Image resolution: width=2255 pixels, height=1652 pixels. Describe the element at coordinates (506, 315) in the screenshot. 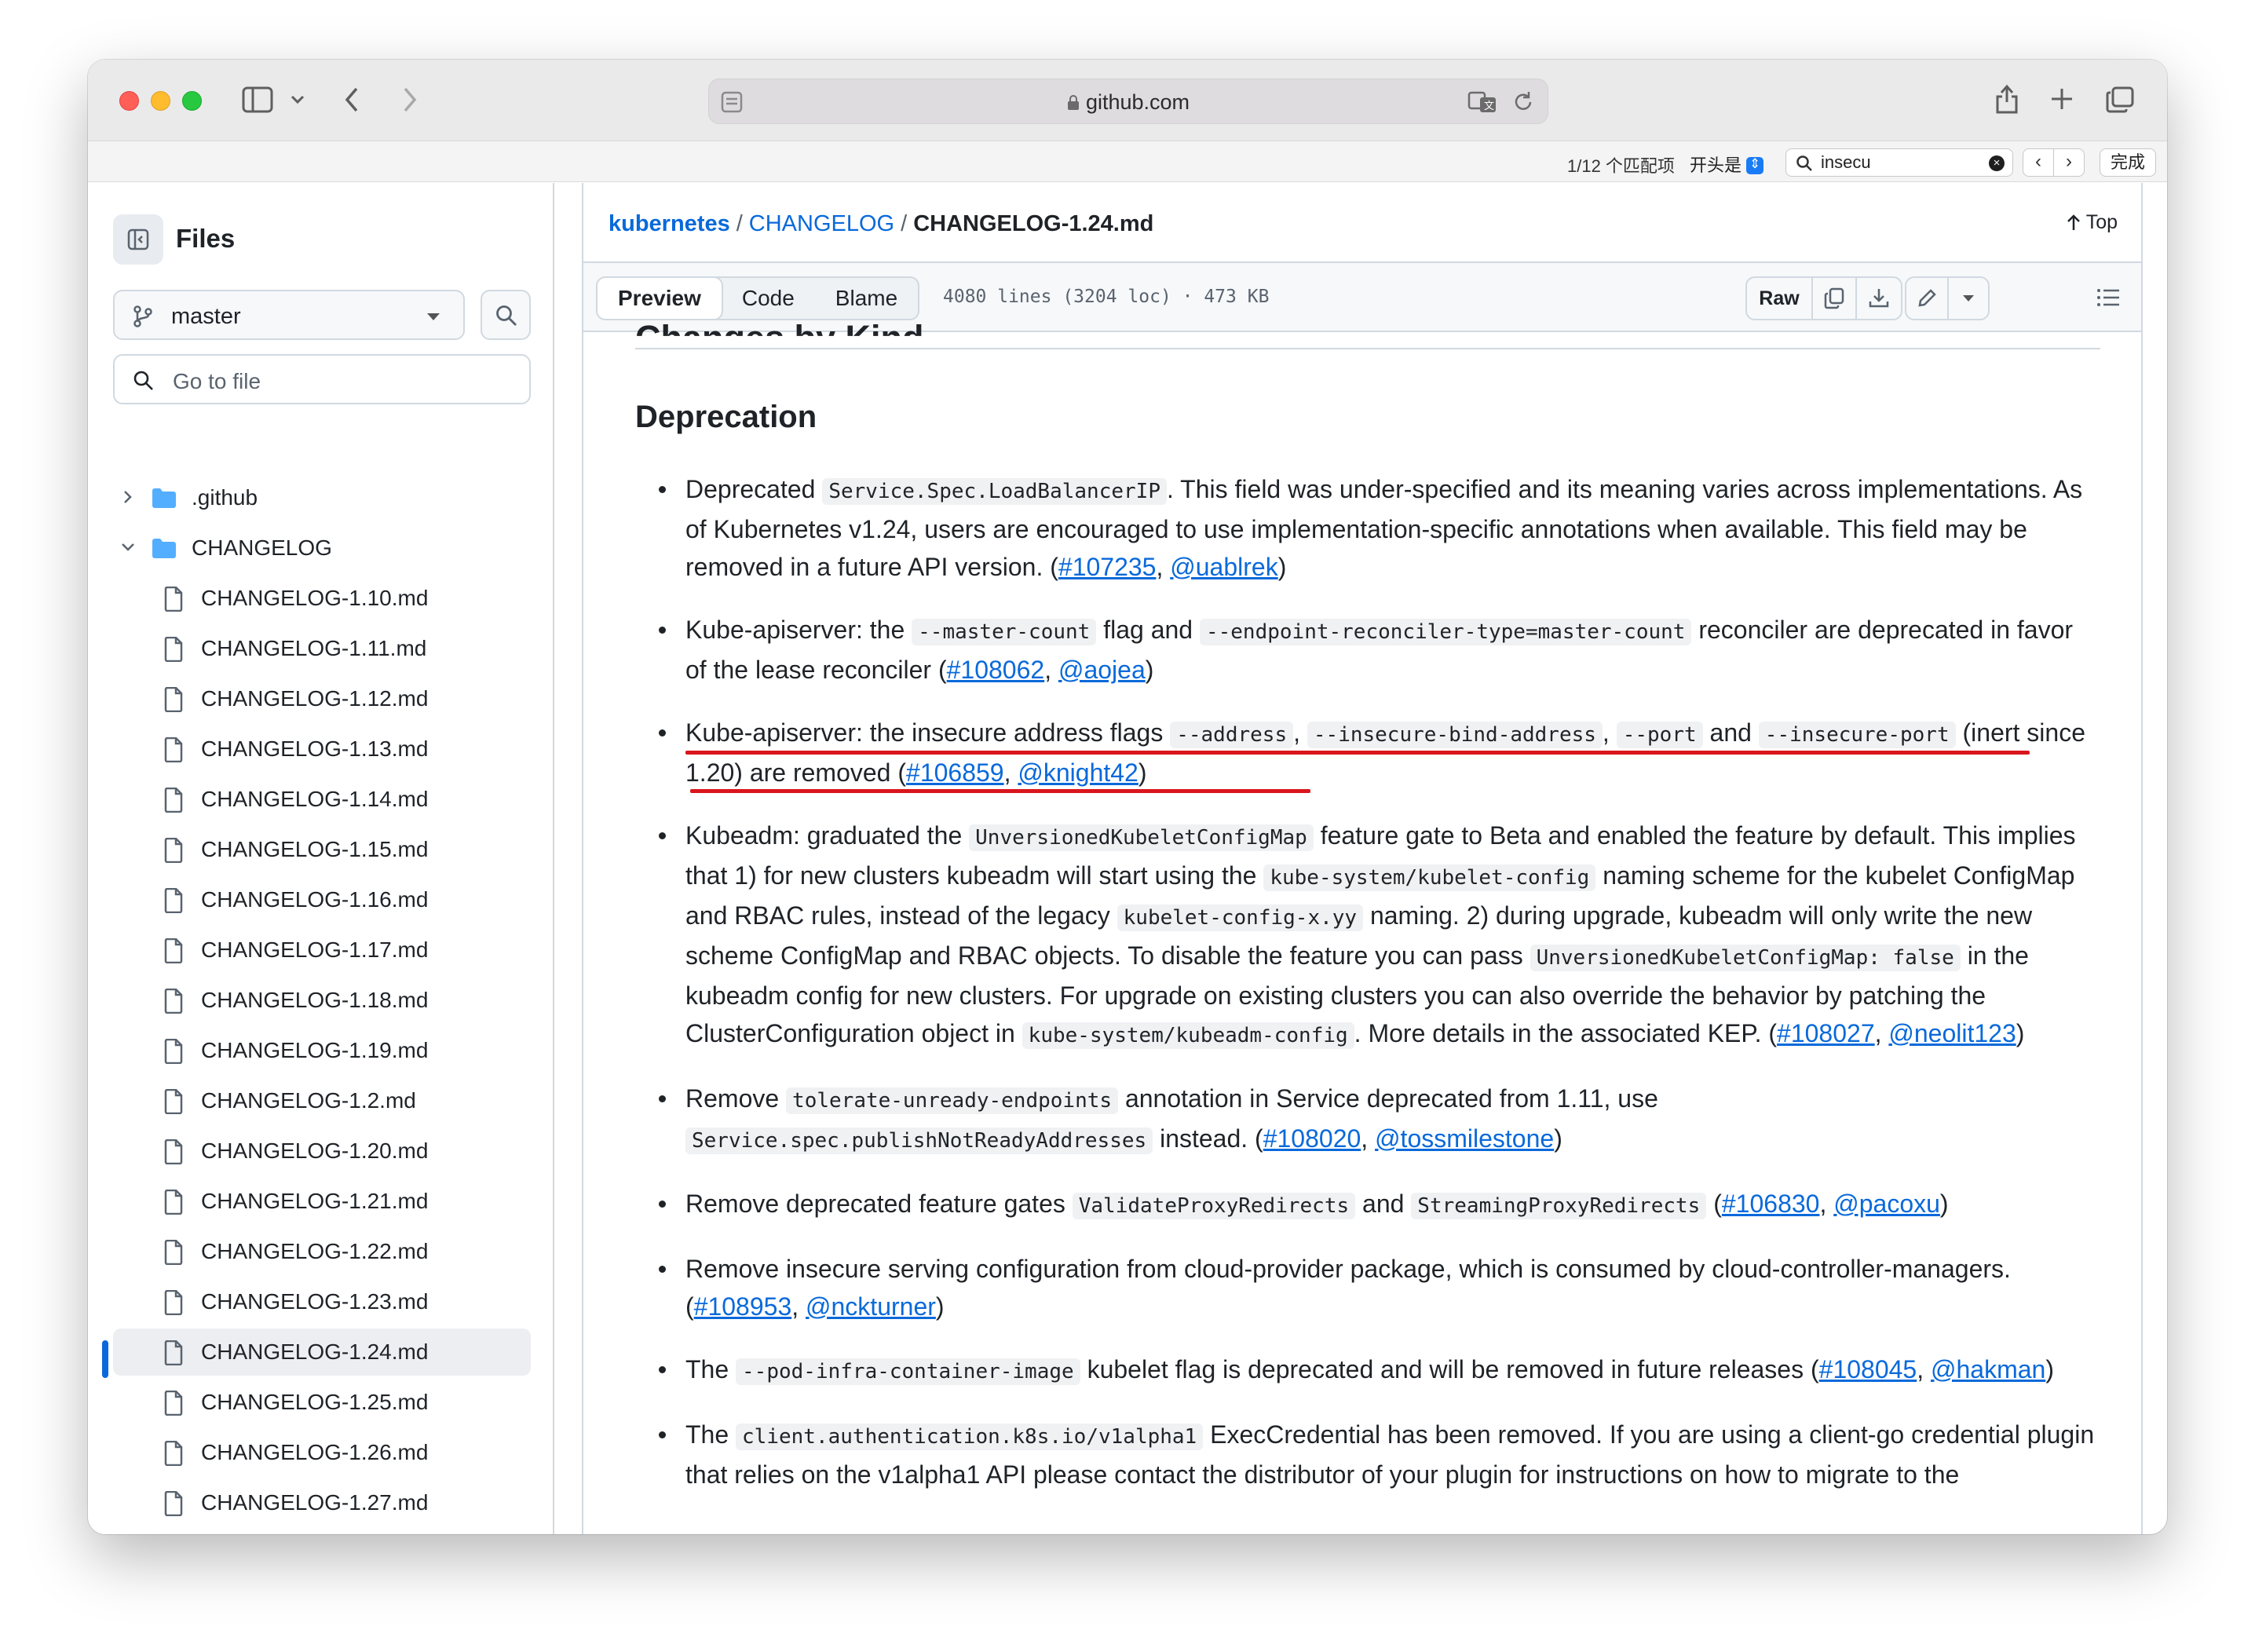

I see `search-files-button` at that location.